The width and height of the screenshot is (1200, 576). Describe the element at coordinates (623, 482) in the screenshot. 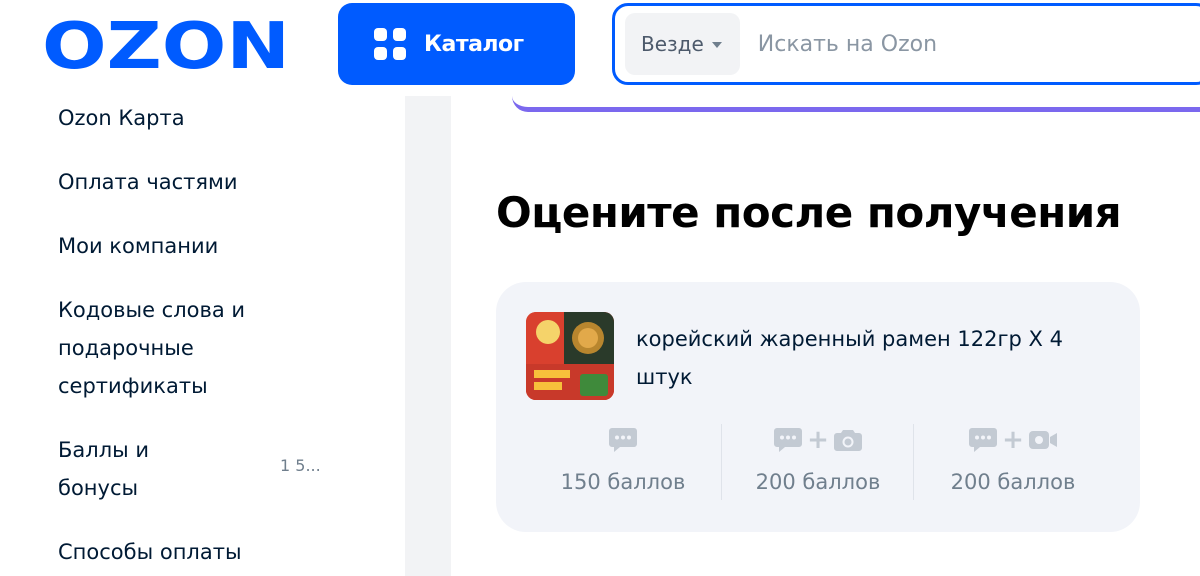

I see `reward-points: 150 баллов` at that location.